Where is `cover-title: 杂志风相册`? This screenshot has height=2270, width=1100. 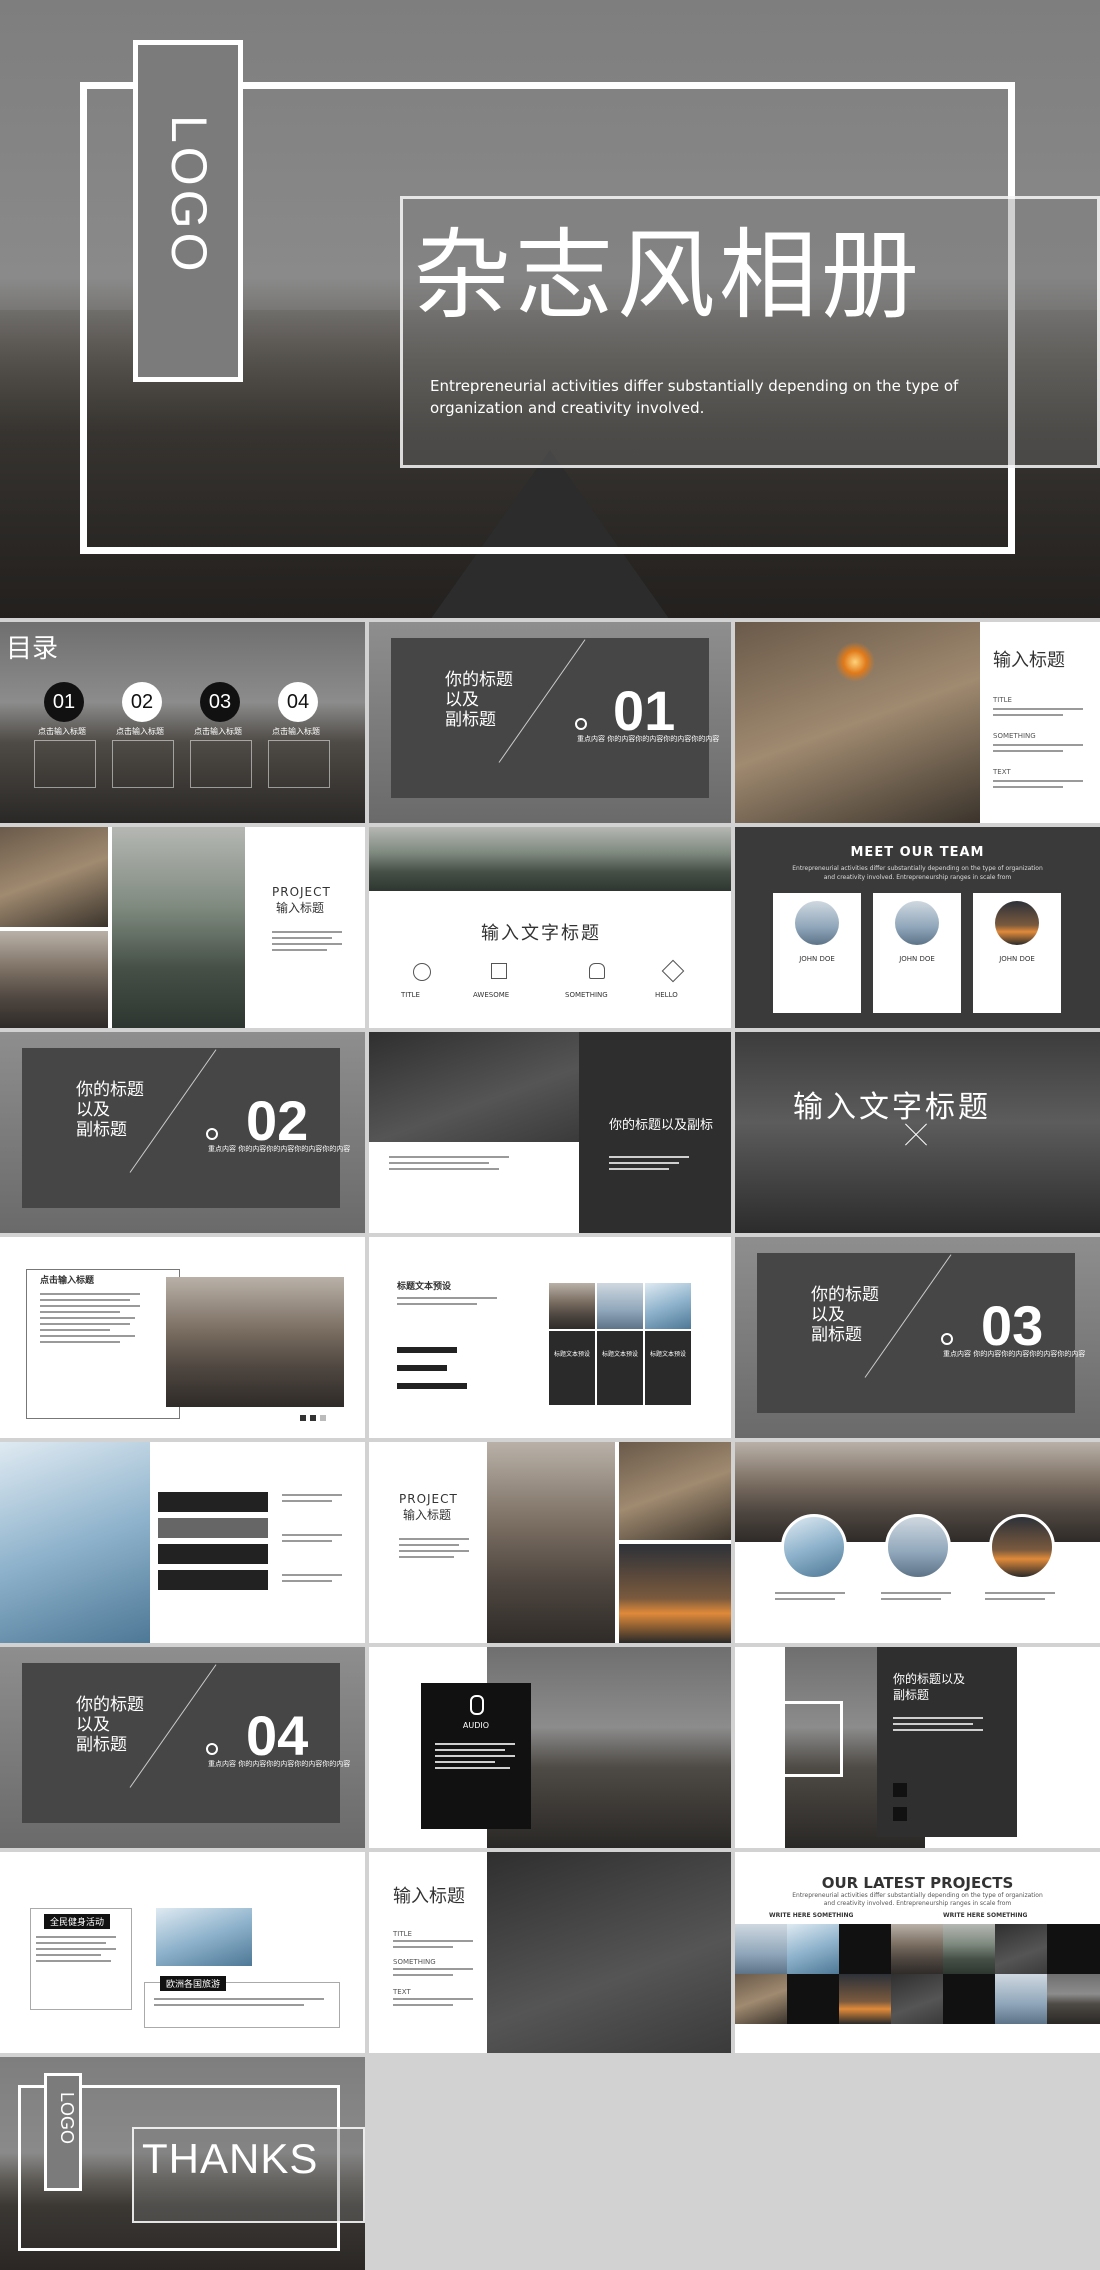
cover-title: 杂志风相册 is located at coordinates (668, 276).